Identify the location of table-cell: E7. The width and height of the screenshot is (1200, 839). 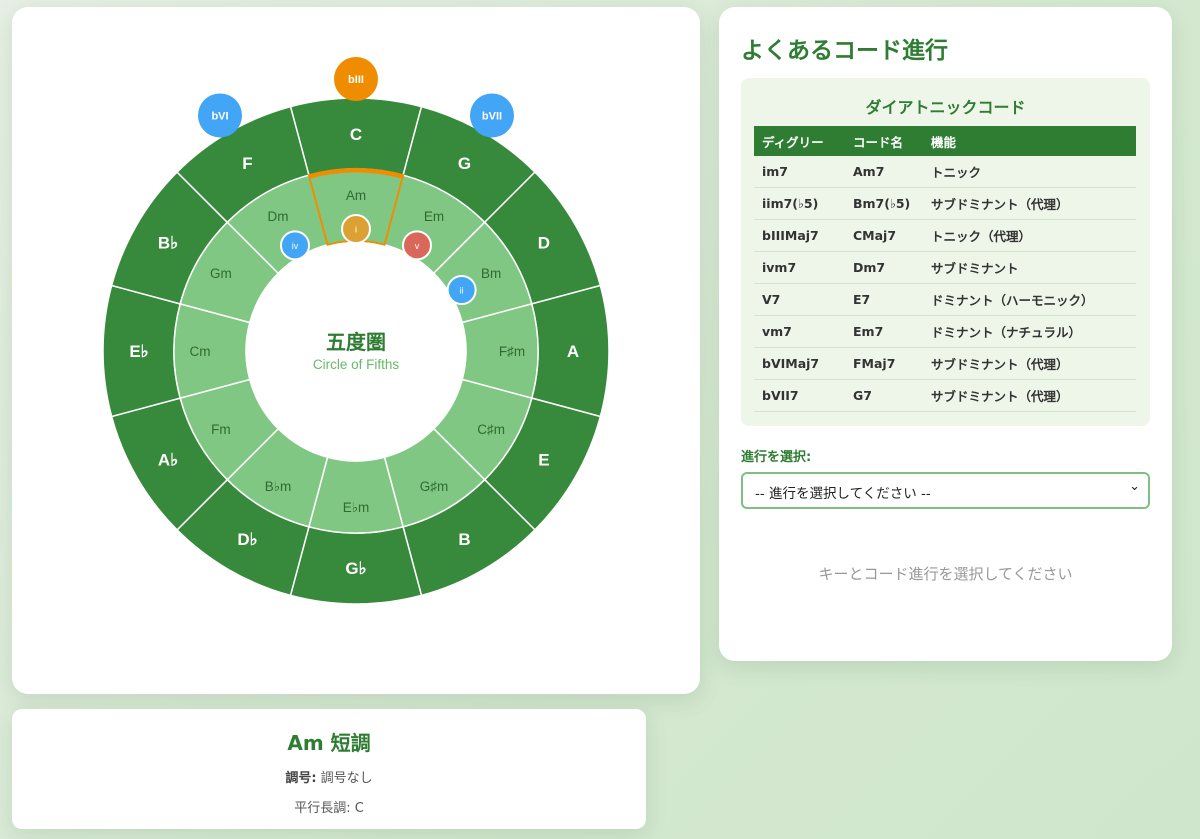
(884, 299).